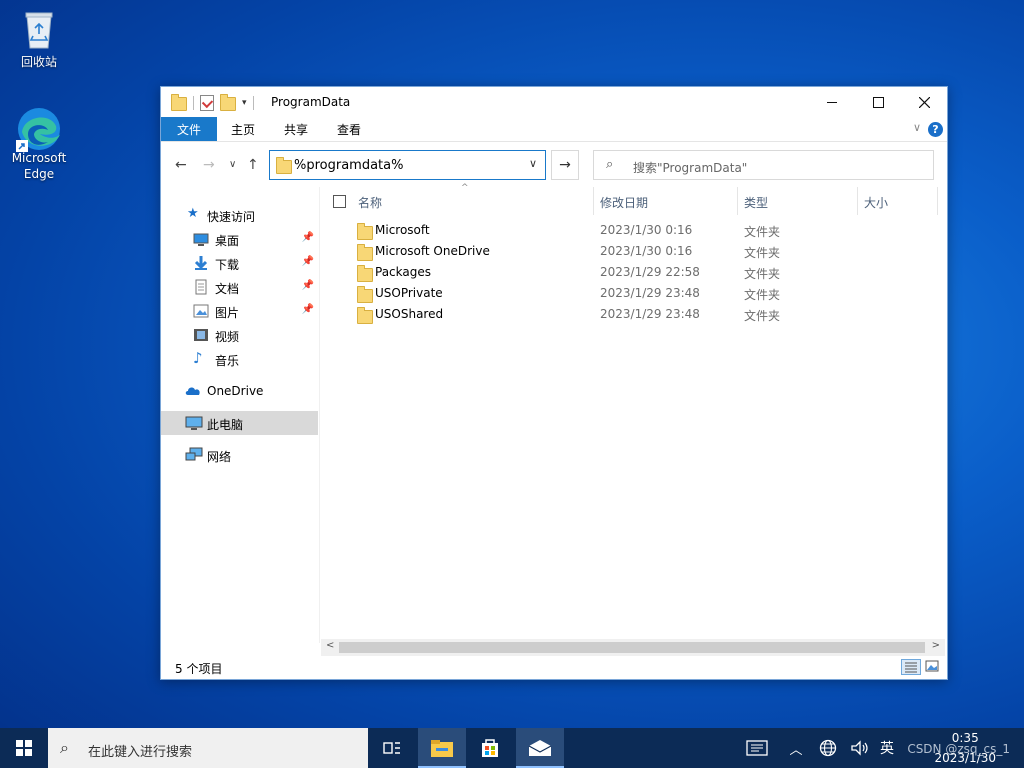  What do you see at coordinates (330, 645) in the screenshot?
I see `scroll-left-icon: <` at bounding box center [330, 645].